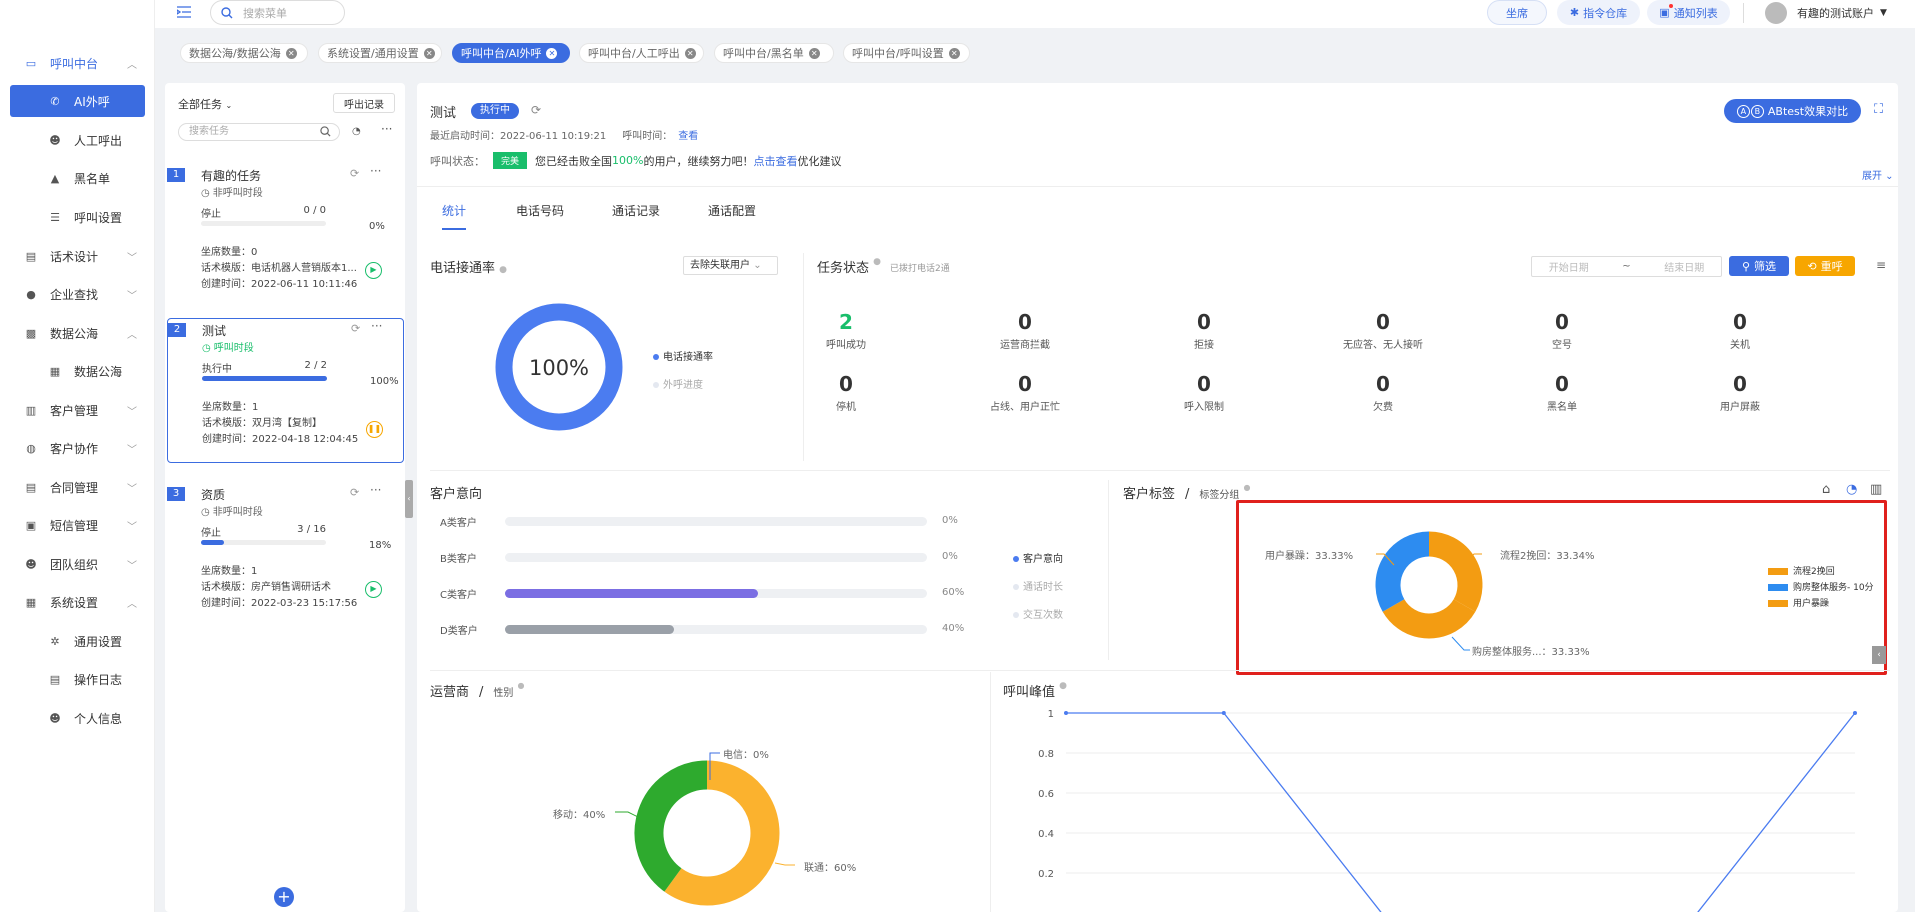 This screenshot has height=912, width=1915. What do you see at coordinates (1878, 174) in the screenshot?
I see `expand-link: 展开 ⌄` at bounding box center [1878, 174].